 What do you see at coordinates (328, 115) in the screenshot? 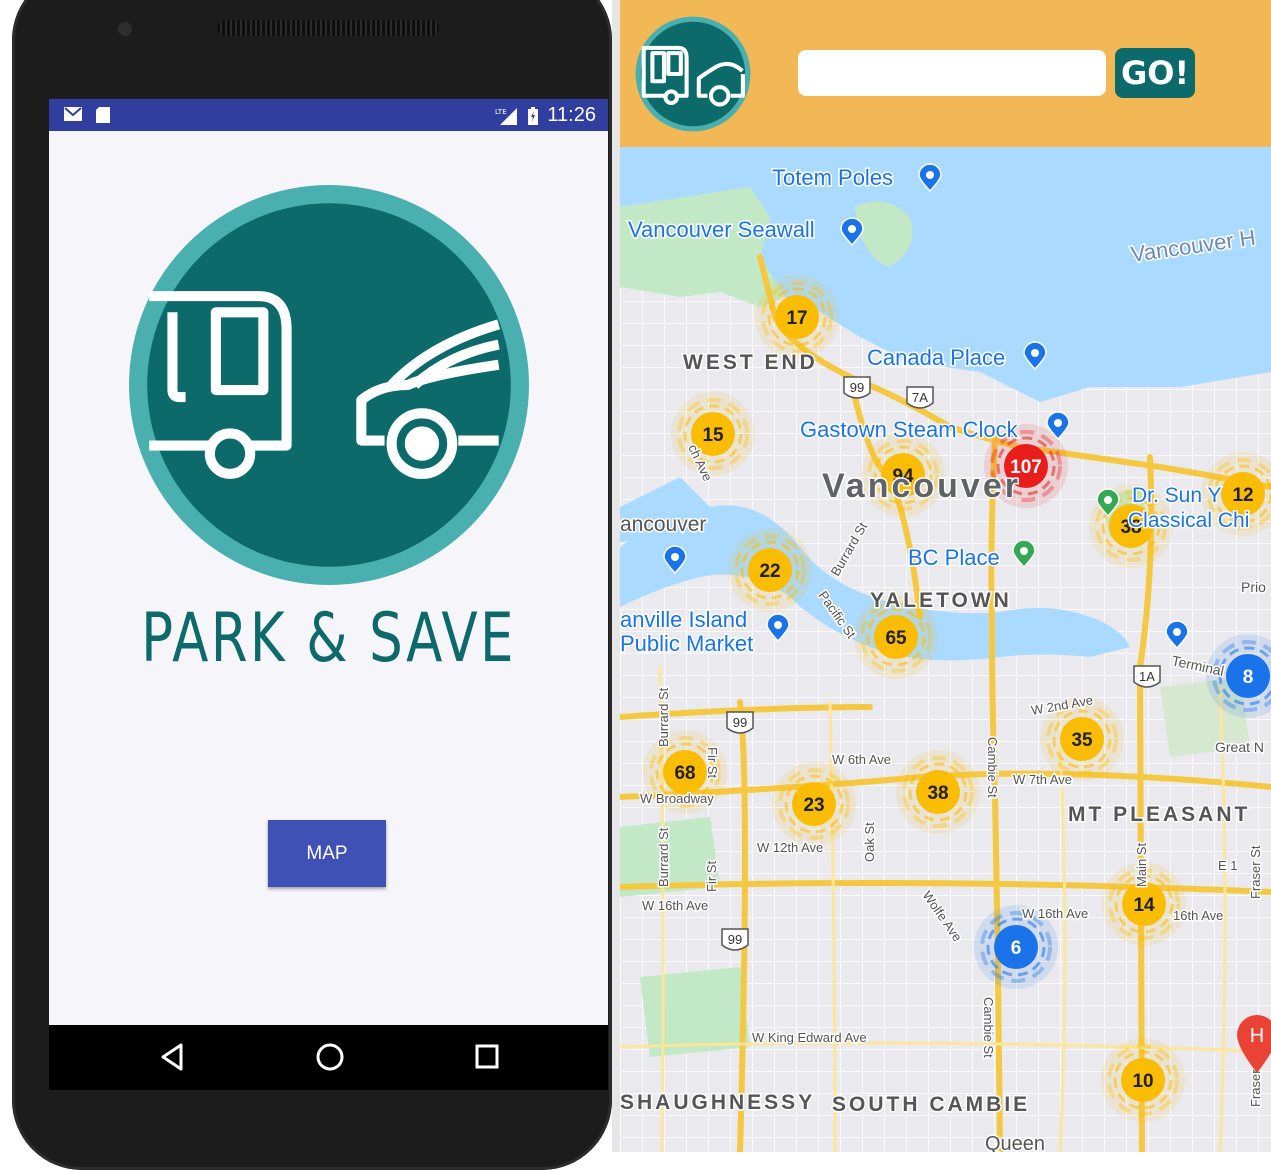
I see `status-bar: LTE 11:26` at bounding box center [328, 115].